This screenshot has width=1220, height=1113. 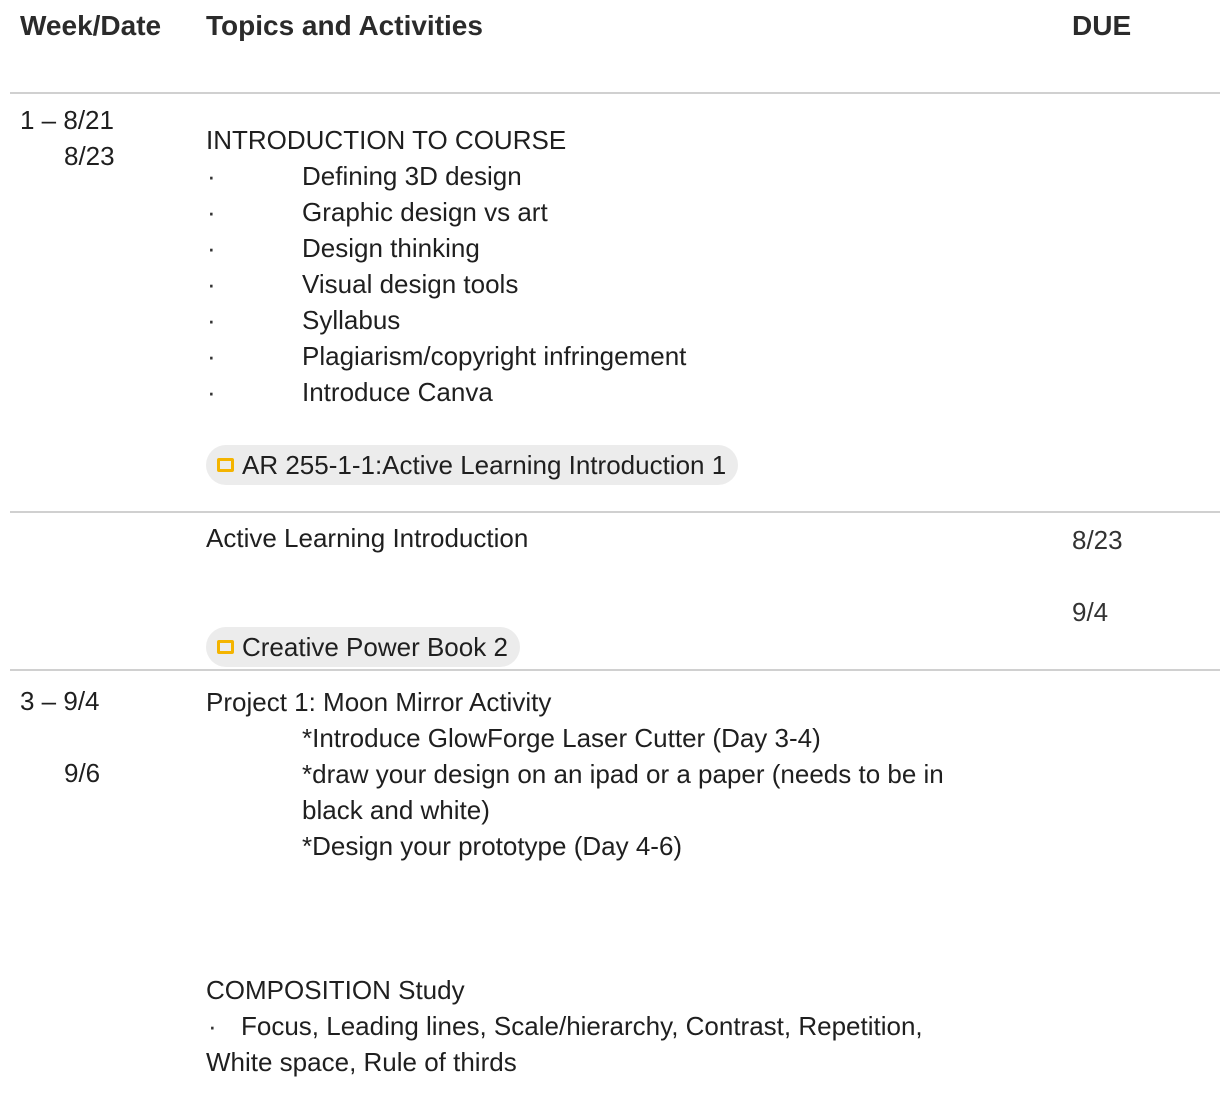 I want to click on list-item: Defining 3D design, so click(x=412, y=176).